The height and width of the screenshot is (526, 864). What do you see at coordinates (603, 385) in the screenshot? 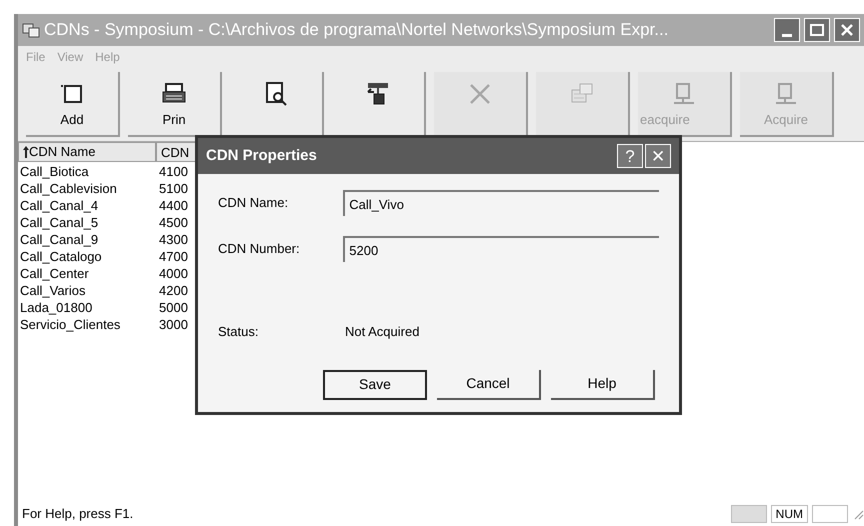
I see `dialog-button: Help` at bounding box center [603, 385].